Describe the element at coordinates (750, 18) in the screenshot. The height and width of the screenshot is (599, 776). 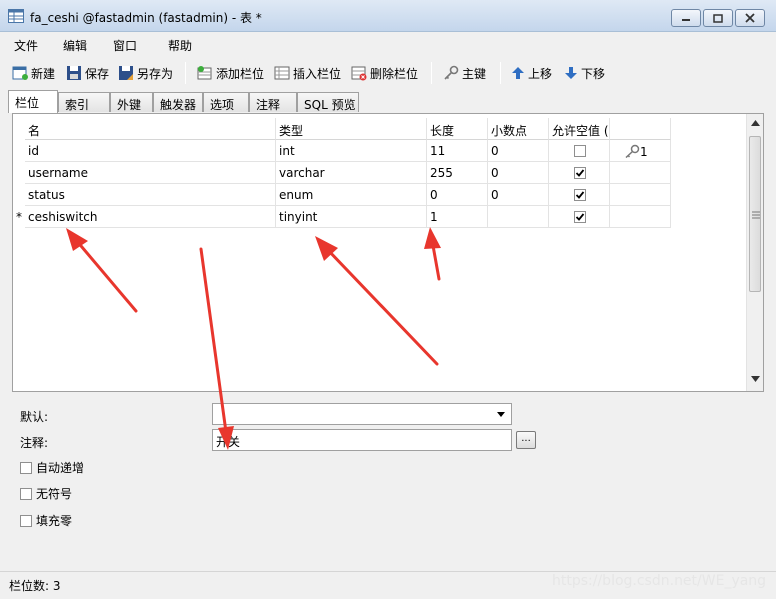
I see `close-button` at that location.